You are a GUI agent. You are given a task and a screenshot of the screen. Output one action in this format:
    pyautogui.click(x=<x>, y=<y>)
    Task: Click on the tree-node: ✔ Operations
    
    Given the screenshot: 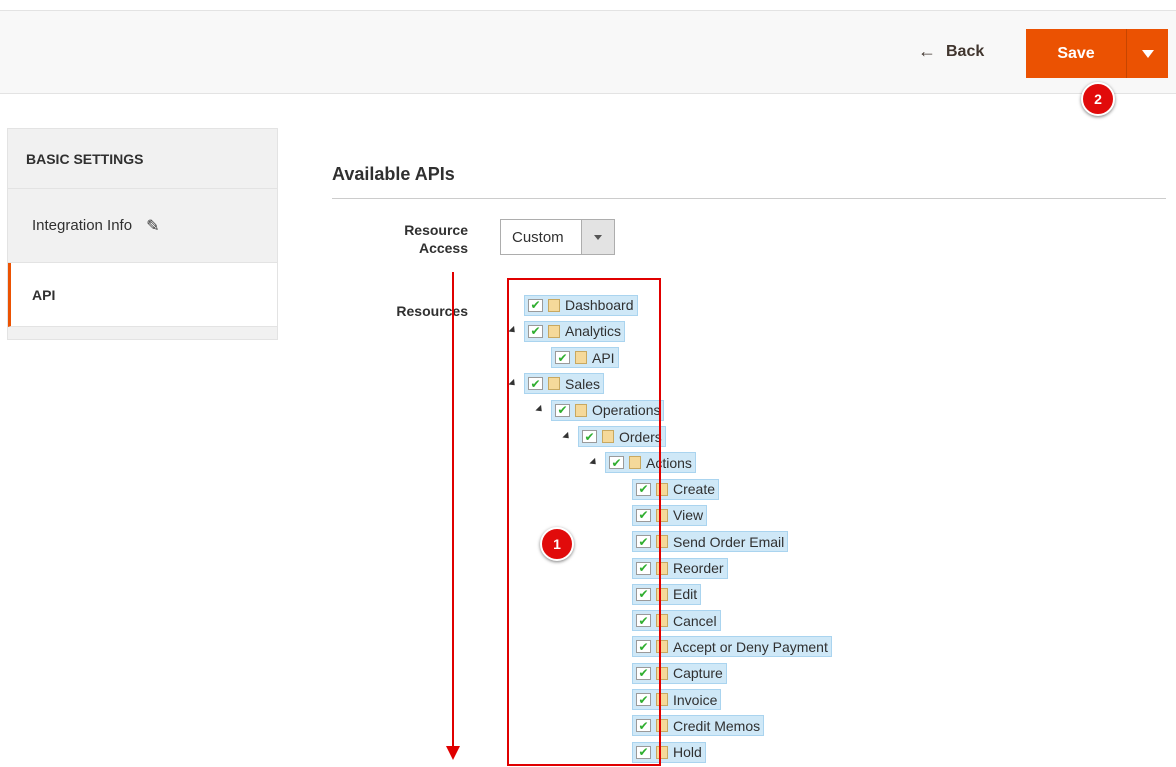 What is the action you would take?
    pyautogui.click(x=608, y=410)
    